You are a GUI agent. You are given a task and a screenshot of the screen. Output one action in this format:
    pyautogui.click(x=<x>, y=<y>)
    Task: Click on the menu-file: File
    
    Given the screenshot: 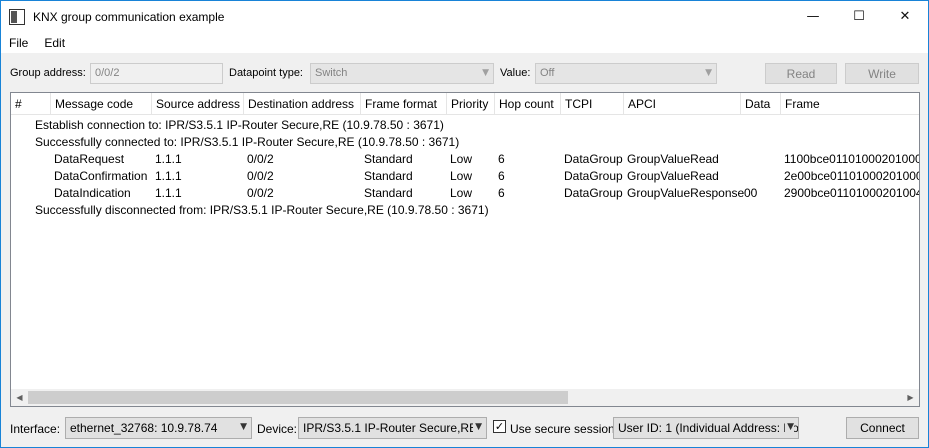 What is the action you would take?
    pyautogui.click(x=18, y=43)
    